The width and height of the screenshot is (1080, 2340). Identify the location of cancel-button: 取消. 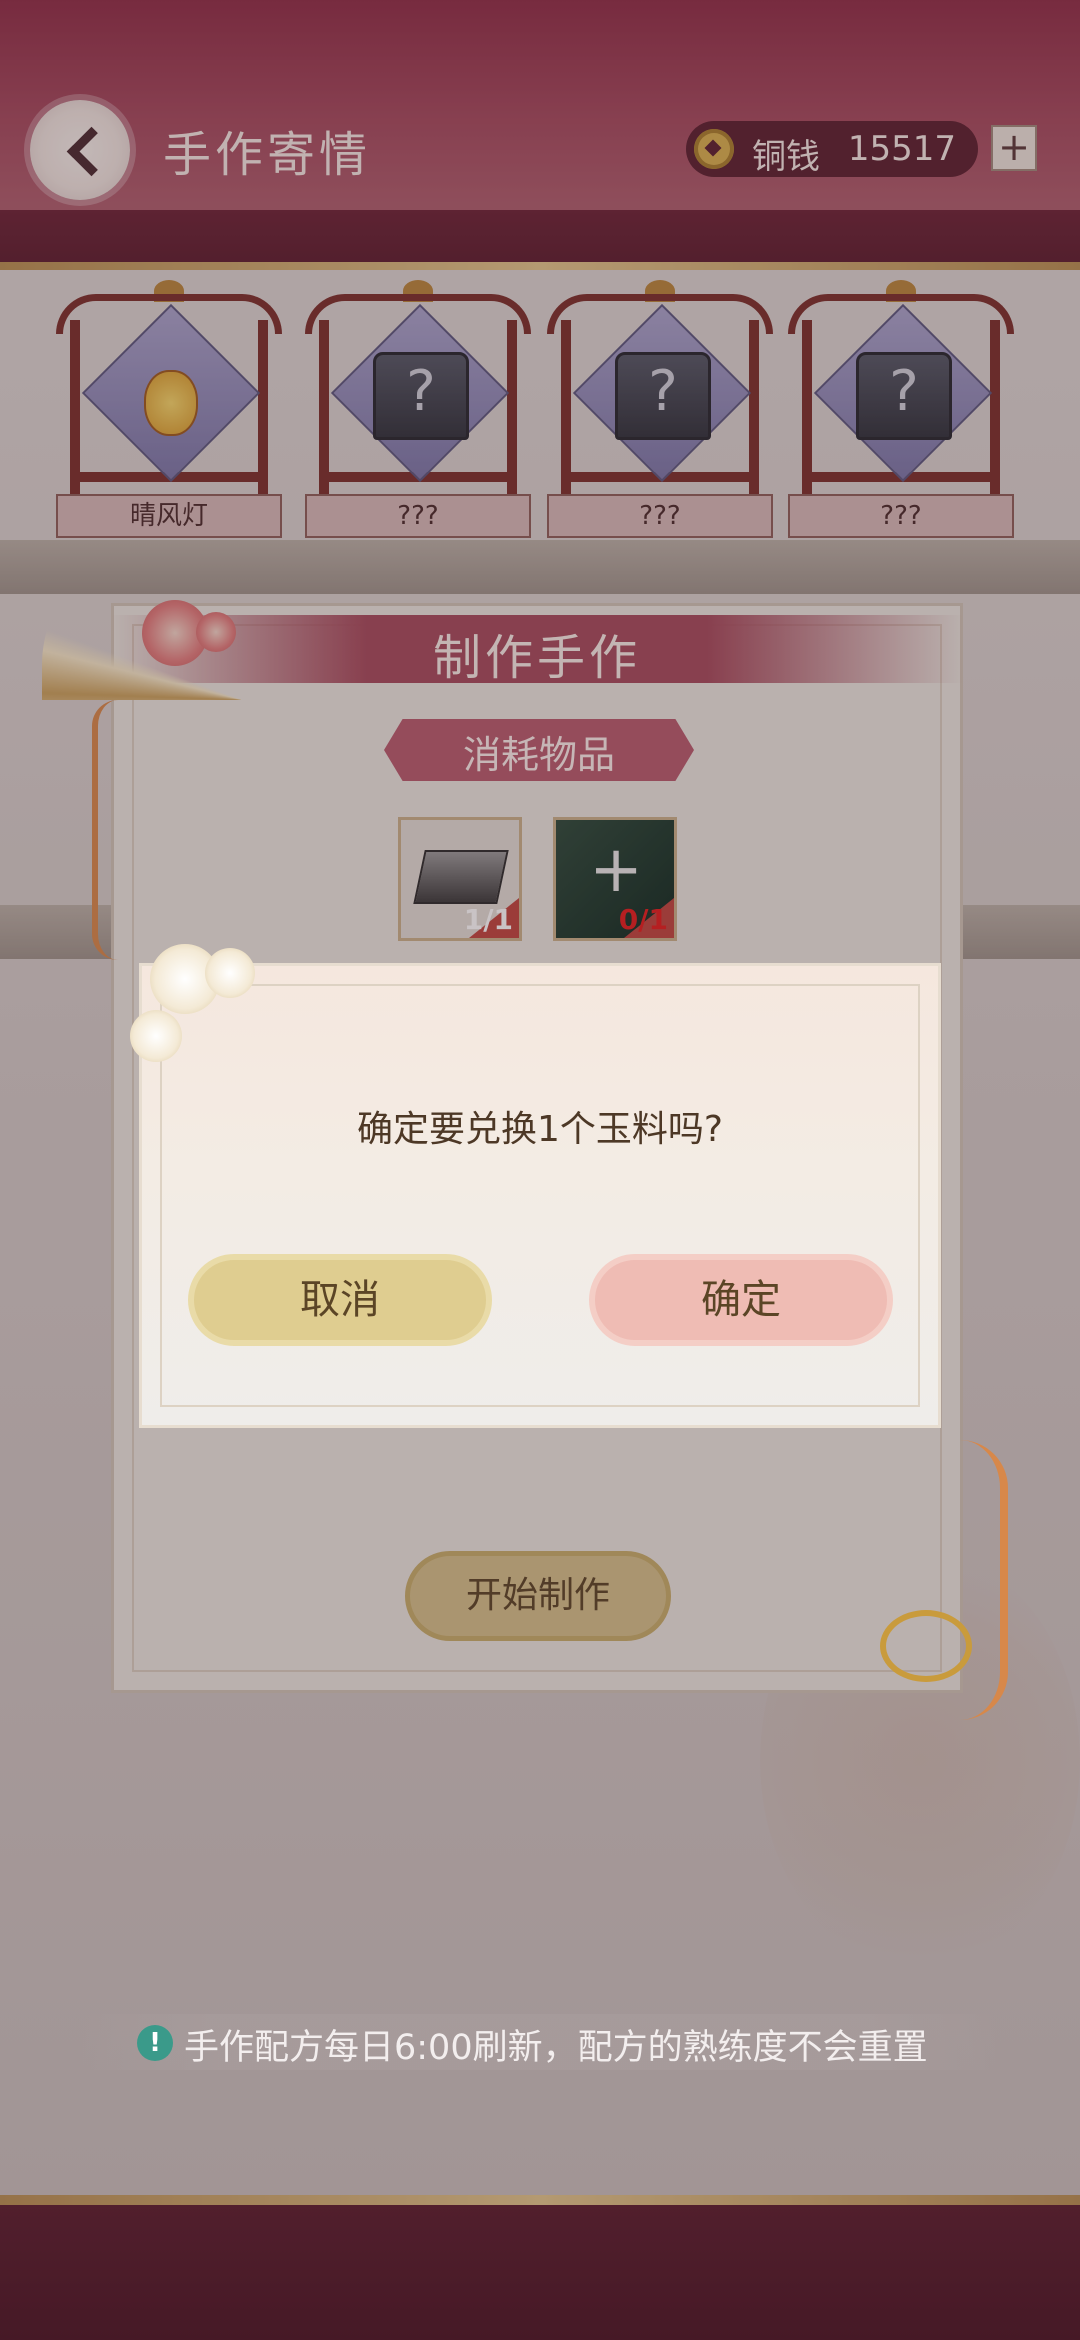
(340, 1300).